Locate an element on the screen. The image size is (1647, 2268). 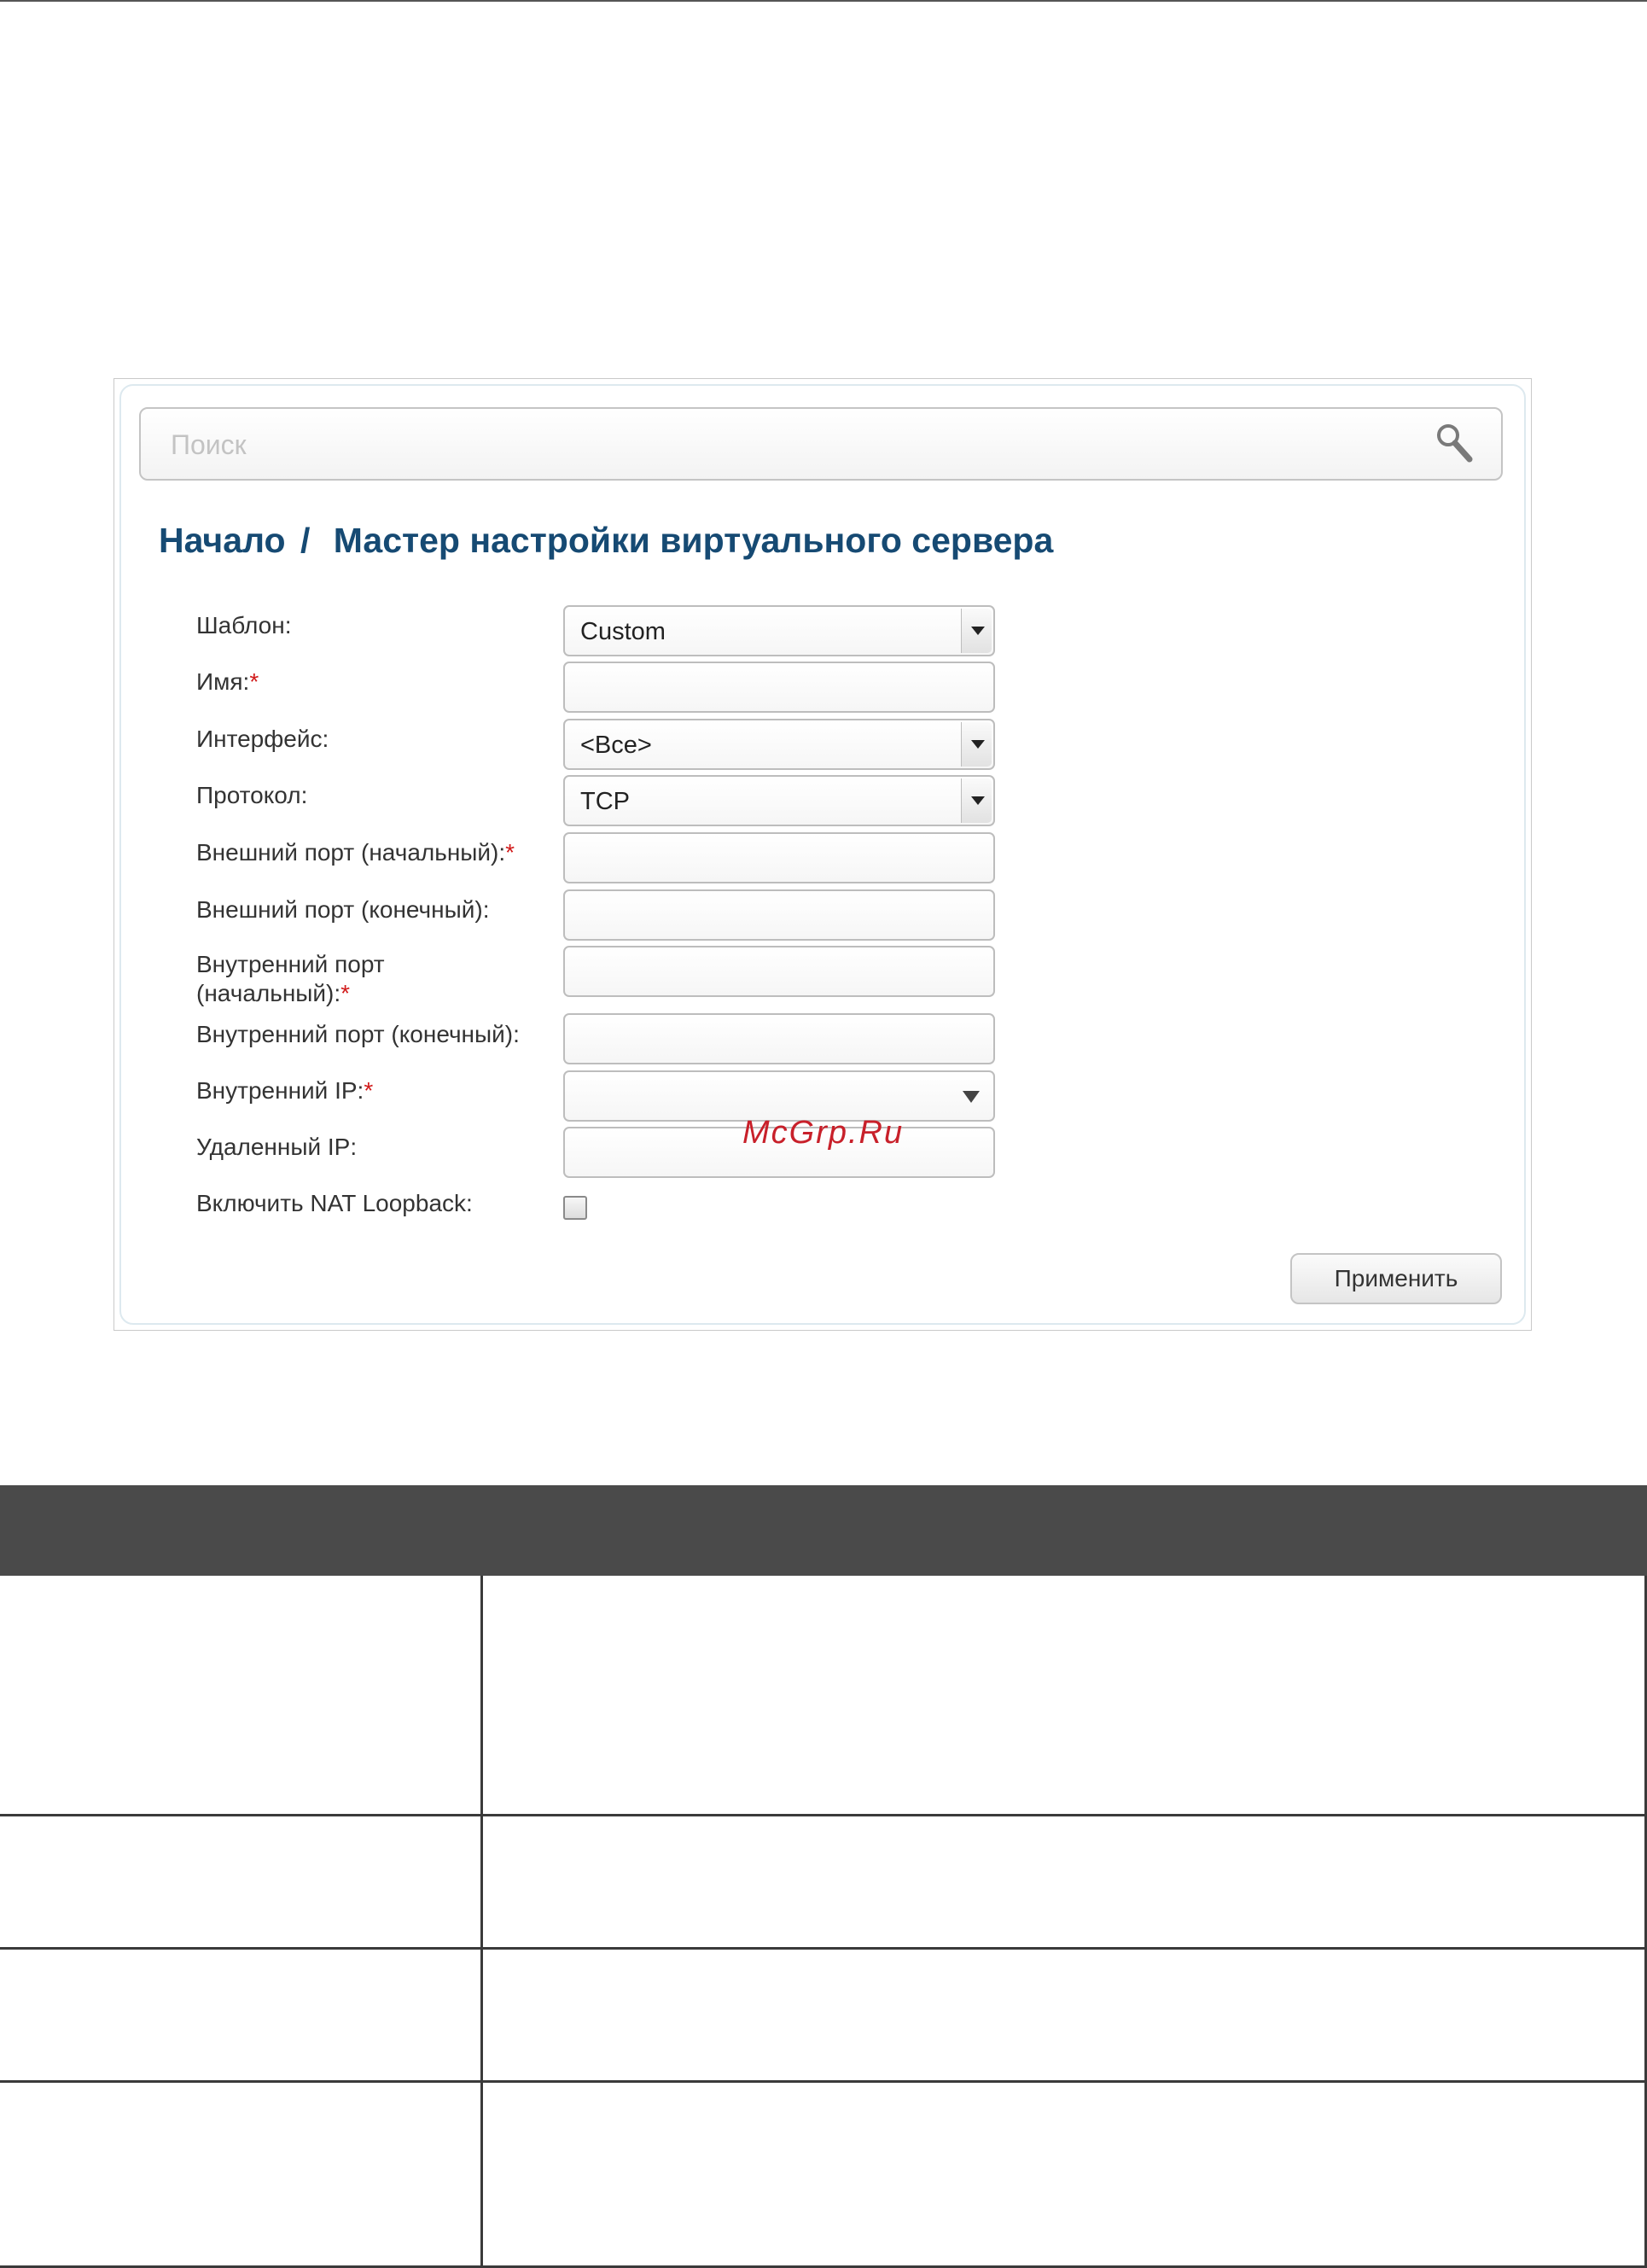
template-value: Custom is located at coordinates (623, 631).